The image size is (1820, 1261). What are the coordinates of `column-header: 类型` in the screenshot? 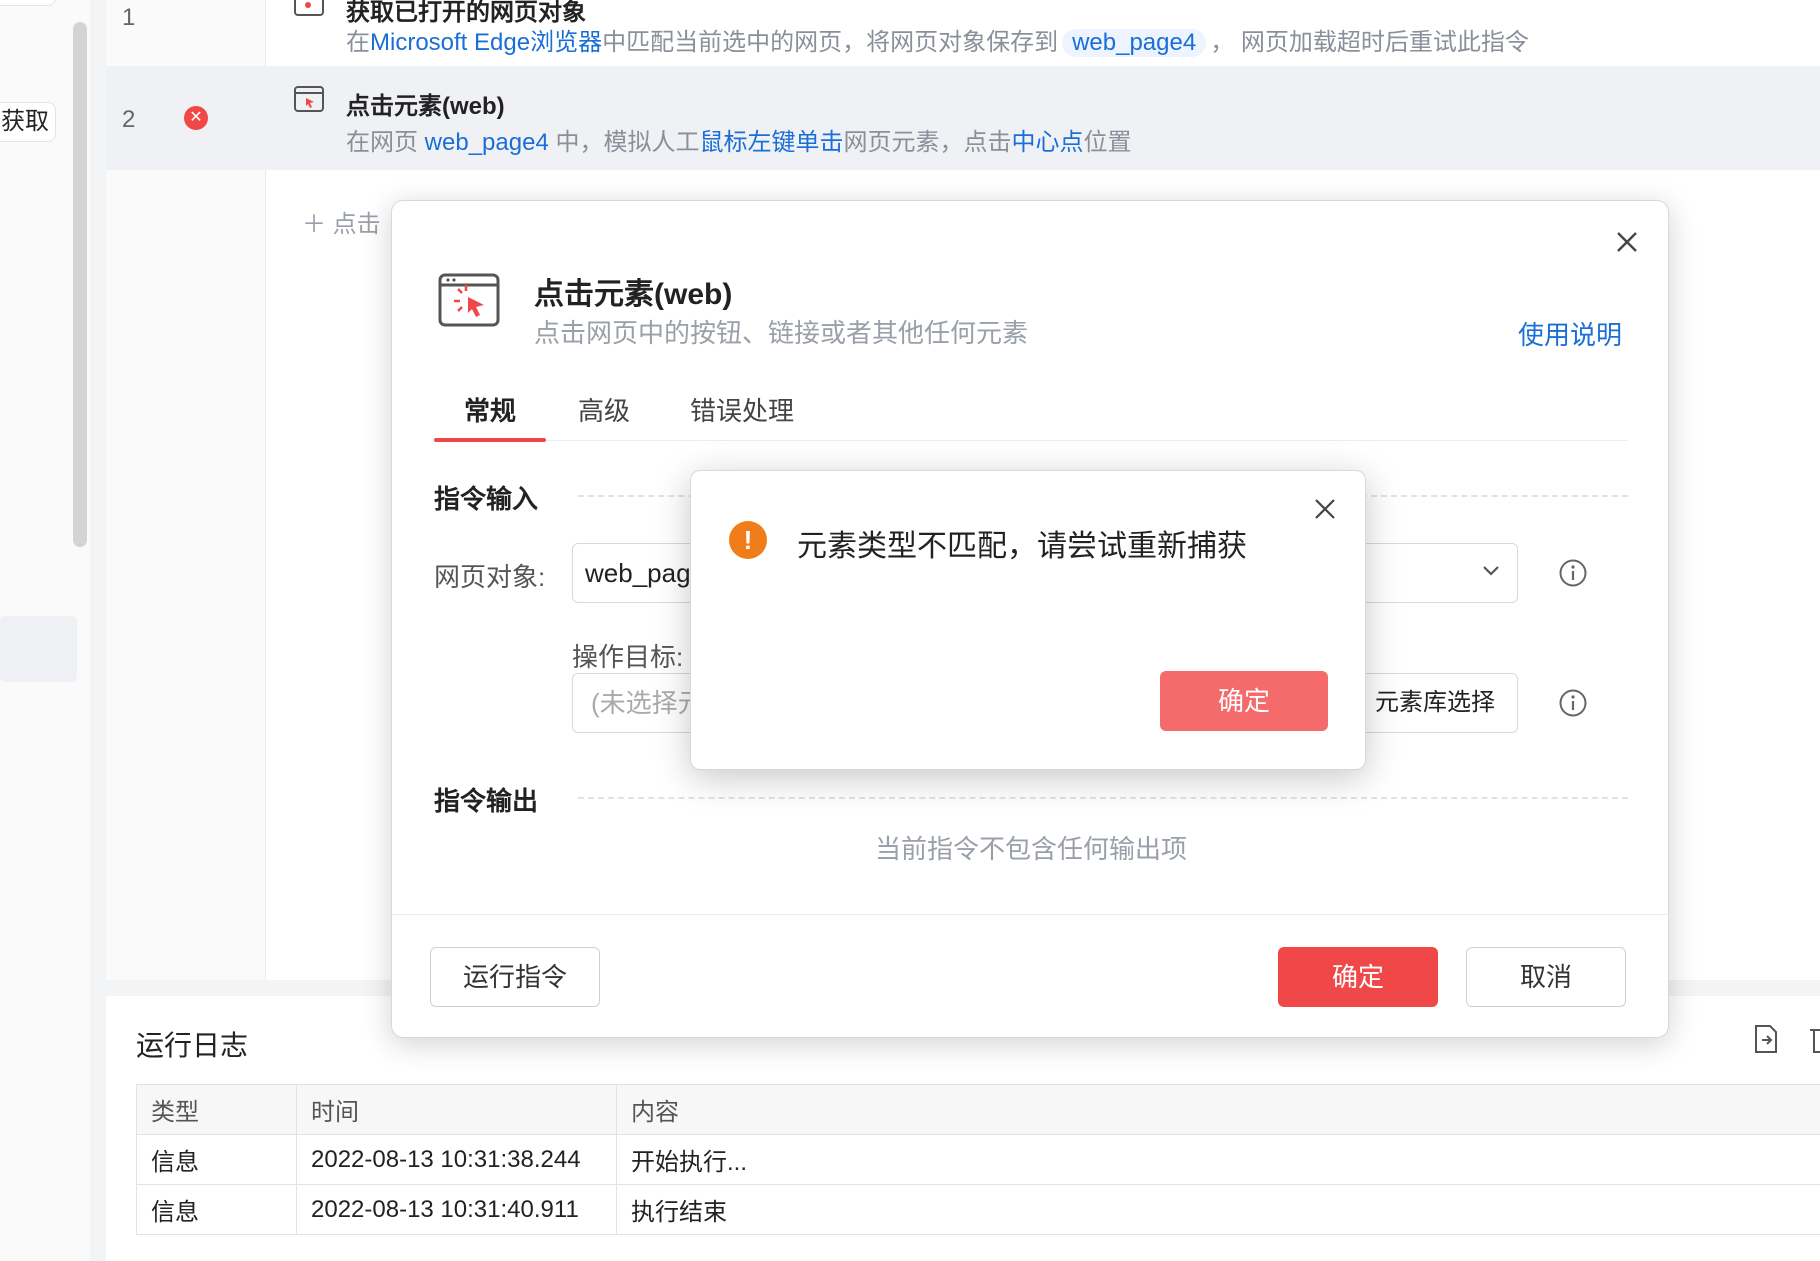 It's located at (216, 1109).